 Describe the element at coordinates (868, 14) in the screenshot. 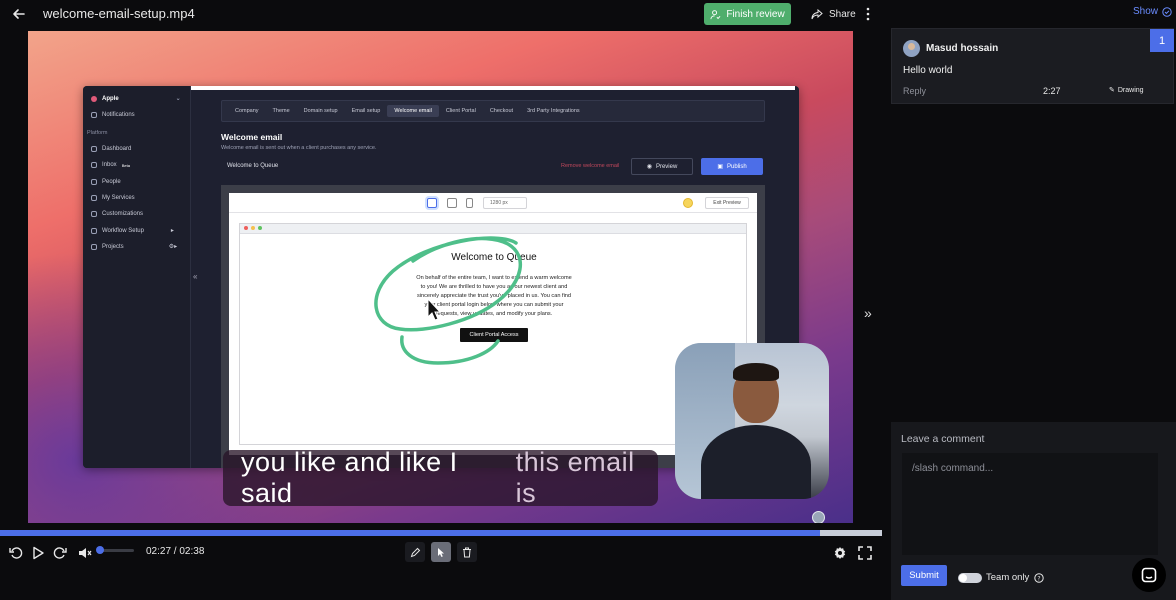

I see `more-options-icon` at that location.